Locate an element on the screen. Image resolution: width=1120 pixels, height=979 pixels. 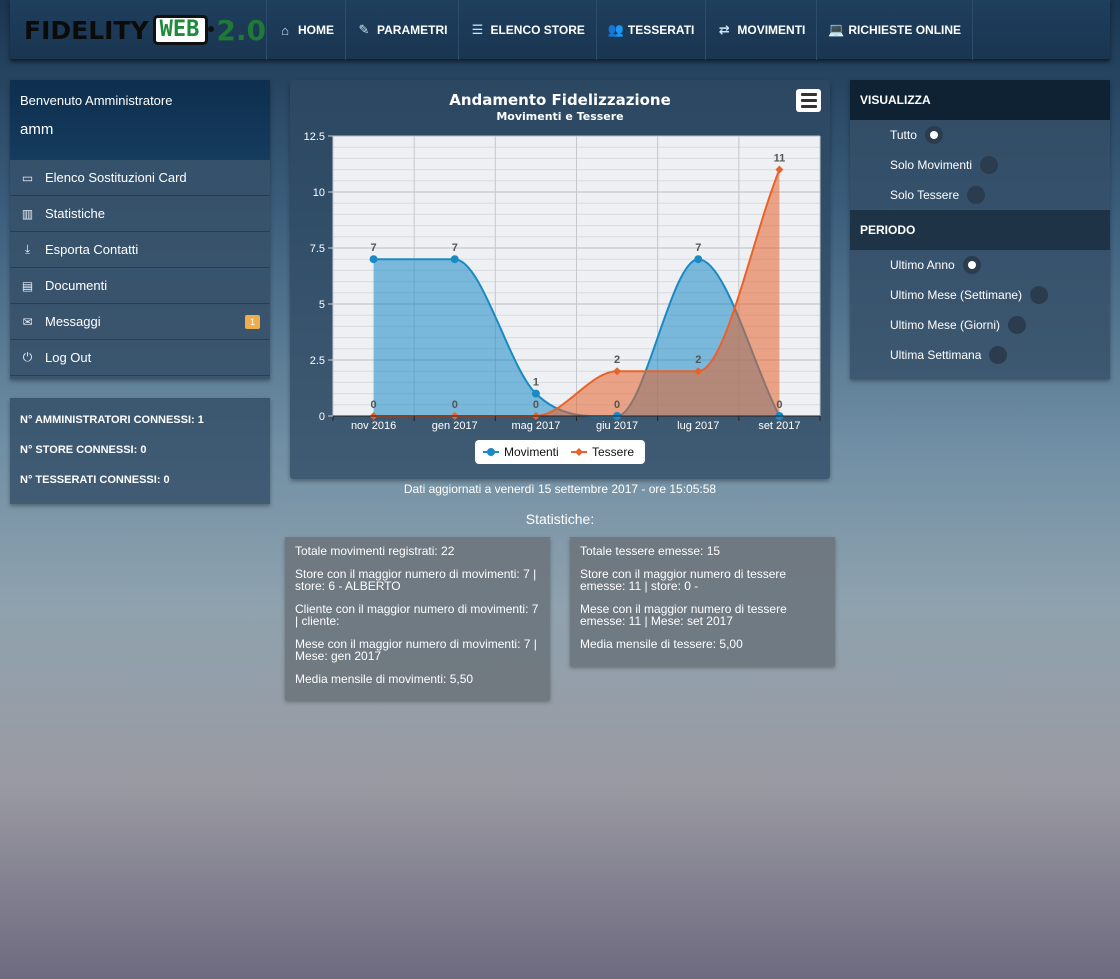
legend-symbol is located at coordinates (491, 452).